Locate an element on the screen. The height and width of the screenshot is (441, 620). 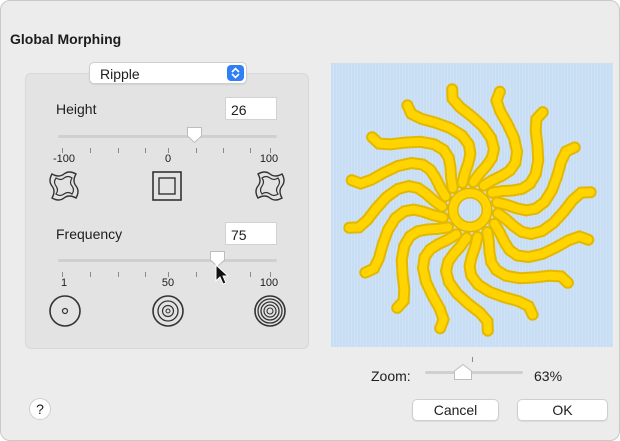
frequency-tick-mid: 50 is located at coordinates (168, 283).